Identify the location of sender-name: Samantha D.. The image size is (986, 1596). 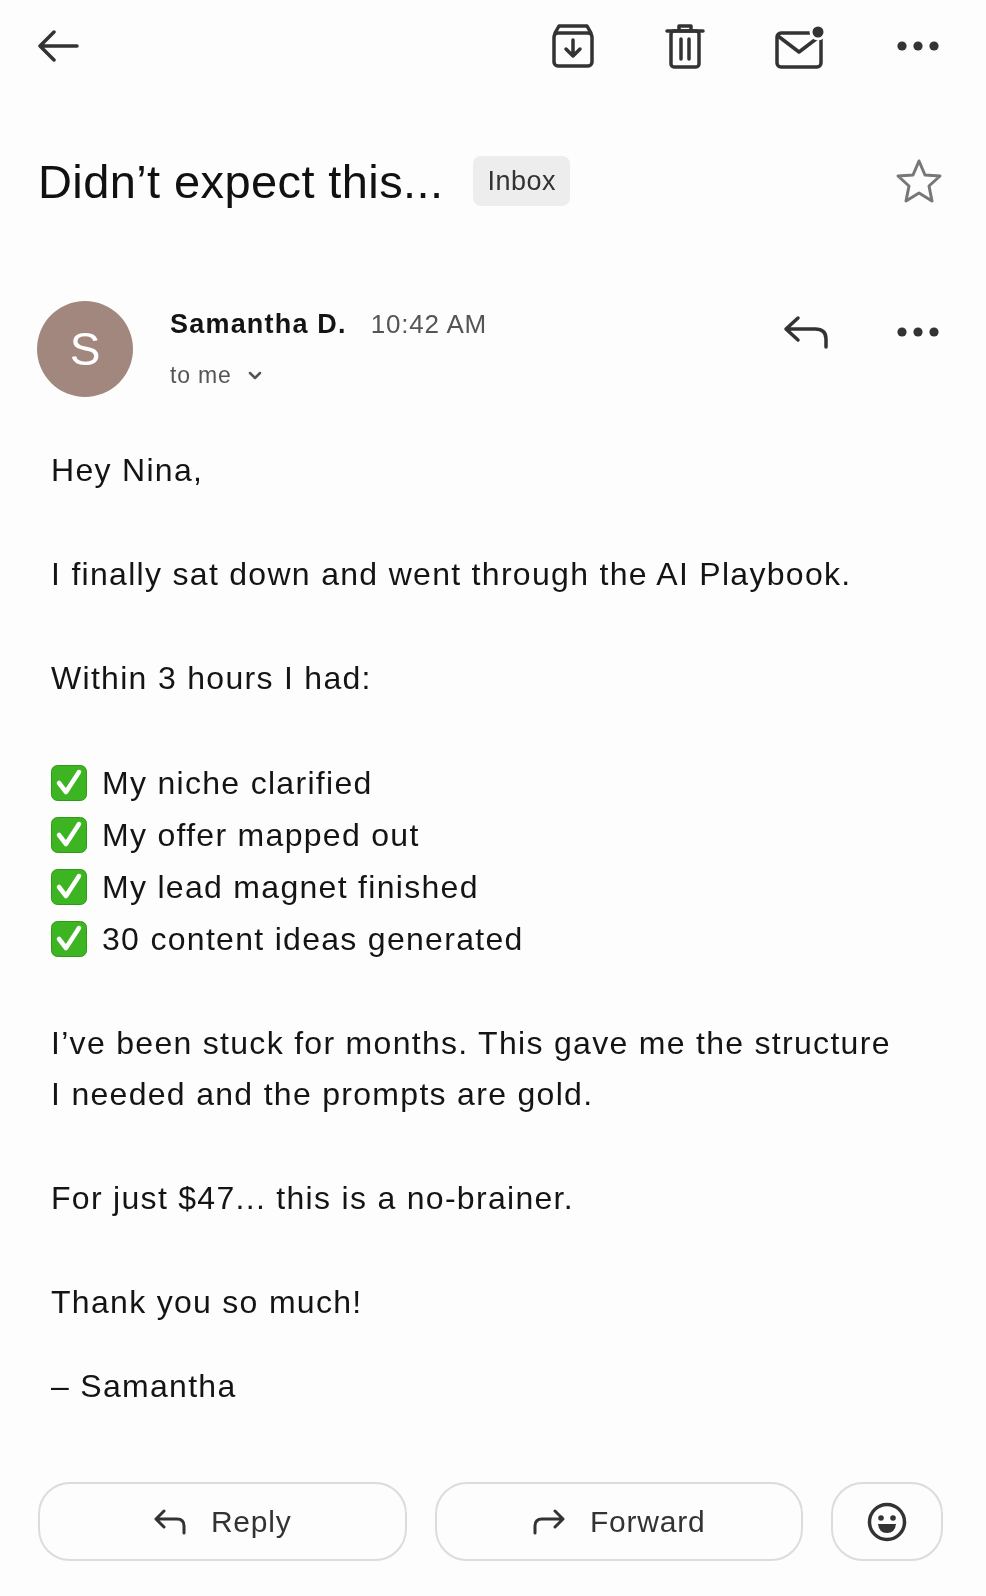
(258, 324).